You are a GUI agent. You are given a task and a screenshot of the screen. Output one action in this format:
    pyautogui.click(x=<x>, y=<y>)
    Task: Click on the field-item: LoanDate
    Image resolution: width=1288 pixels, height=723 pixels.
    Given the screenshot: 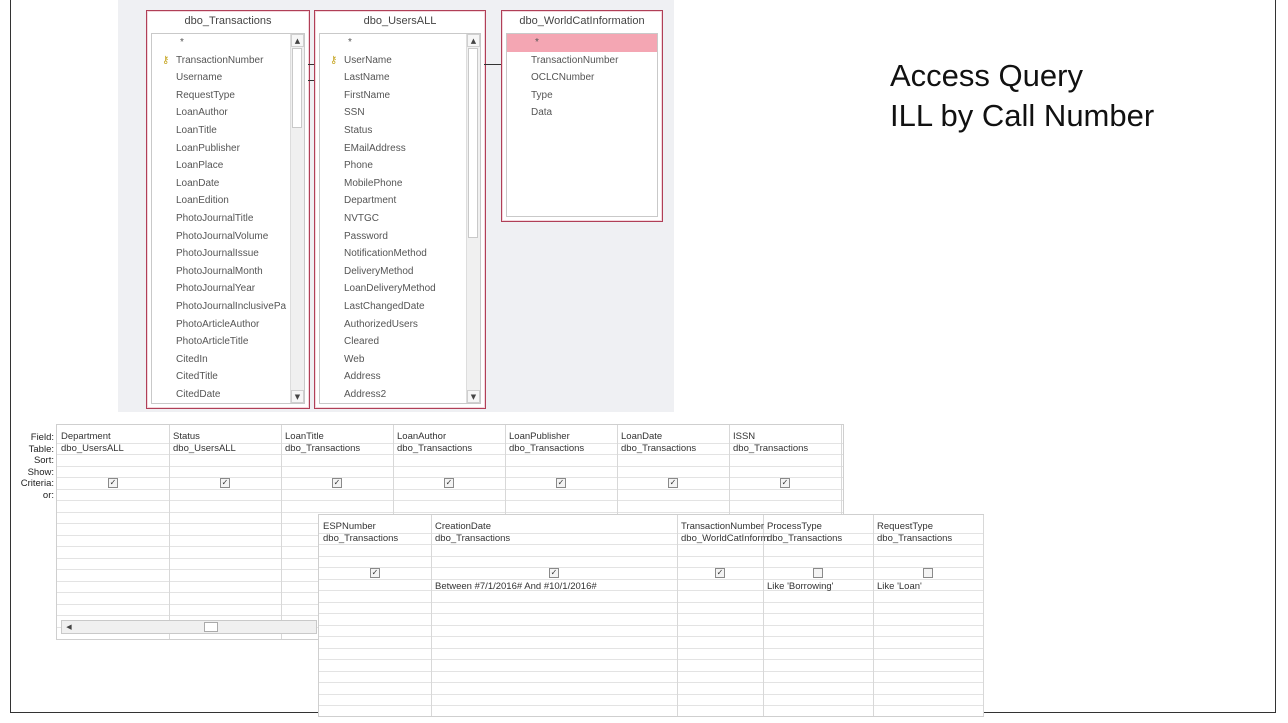 What is the action you would take?
    pyautogui.click(x=228, y=184)
    